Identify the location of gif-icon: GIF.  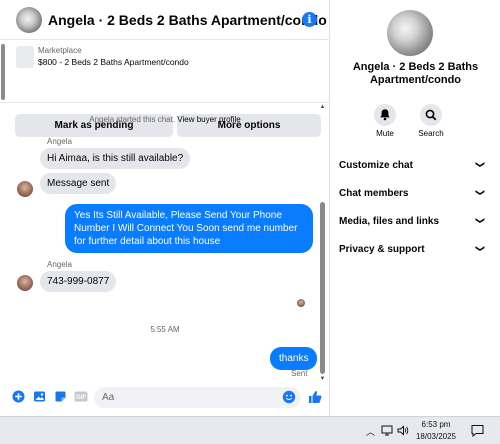
(81, 396).